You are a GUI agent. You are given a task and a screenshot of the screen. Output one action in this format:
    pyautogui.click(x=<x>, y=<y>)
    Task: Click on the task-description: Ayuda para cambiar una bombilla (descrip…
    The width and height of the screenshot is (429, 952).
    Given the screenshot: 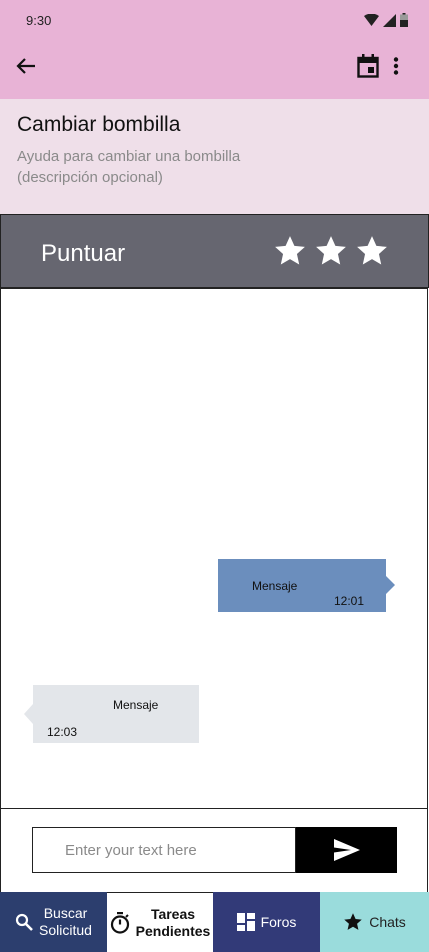 What is the action you would take?
    pyautogui.click(x=129, y=167)
    